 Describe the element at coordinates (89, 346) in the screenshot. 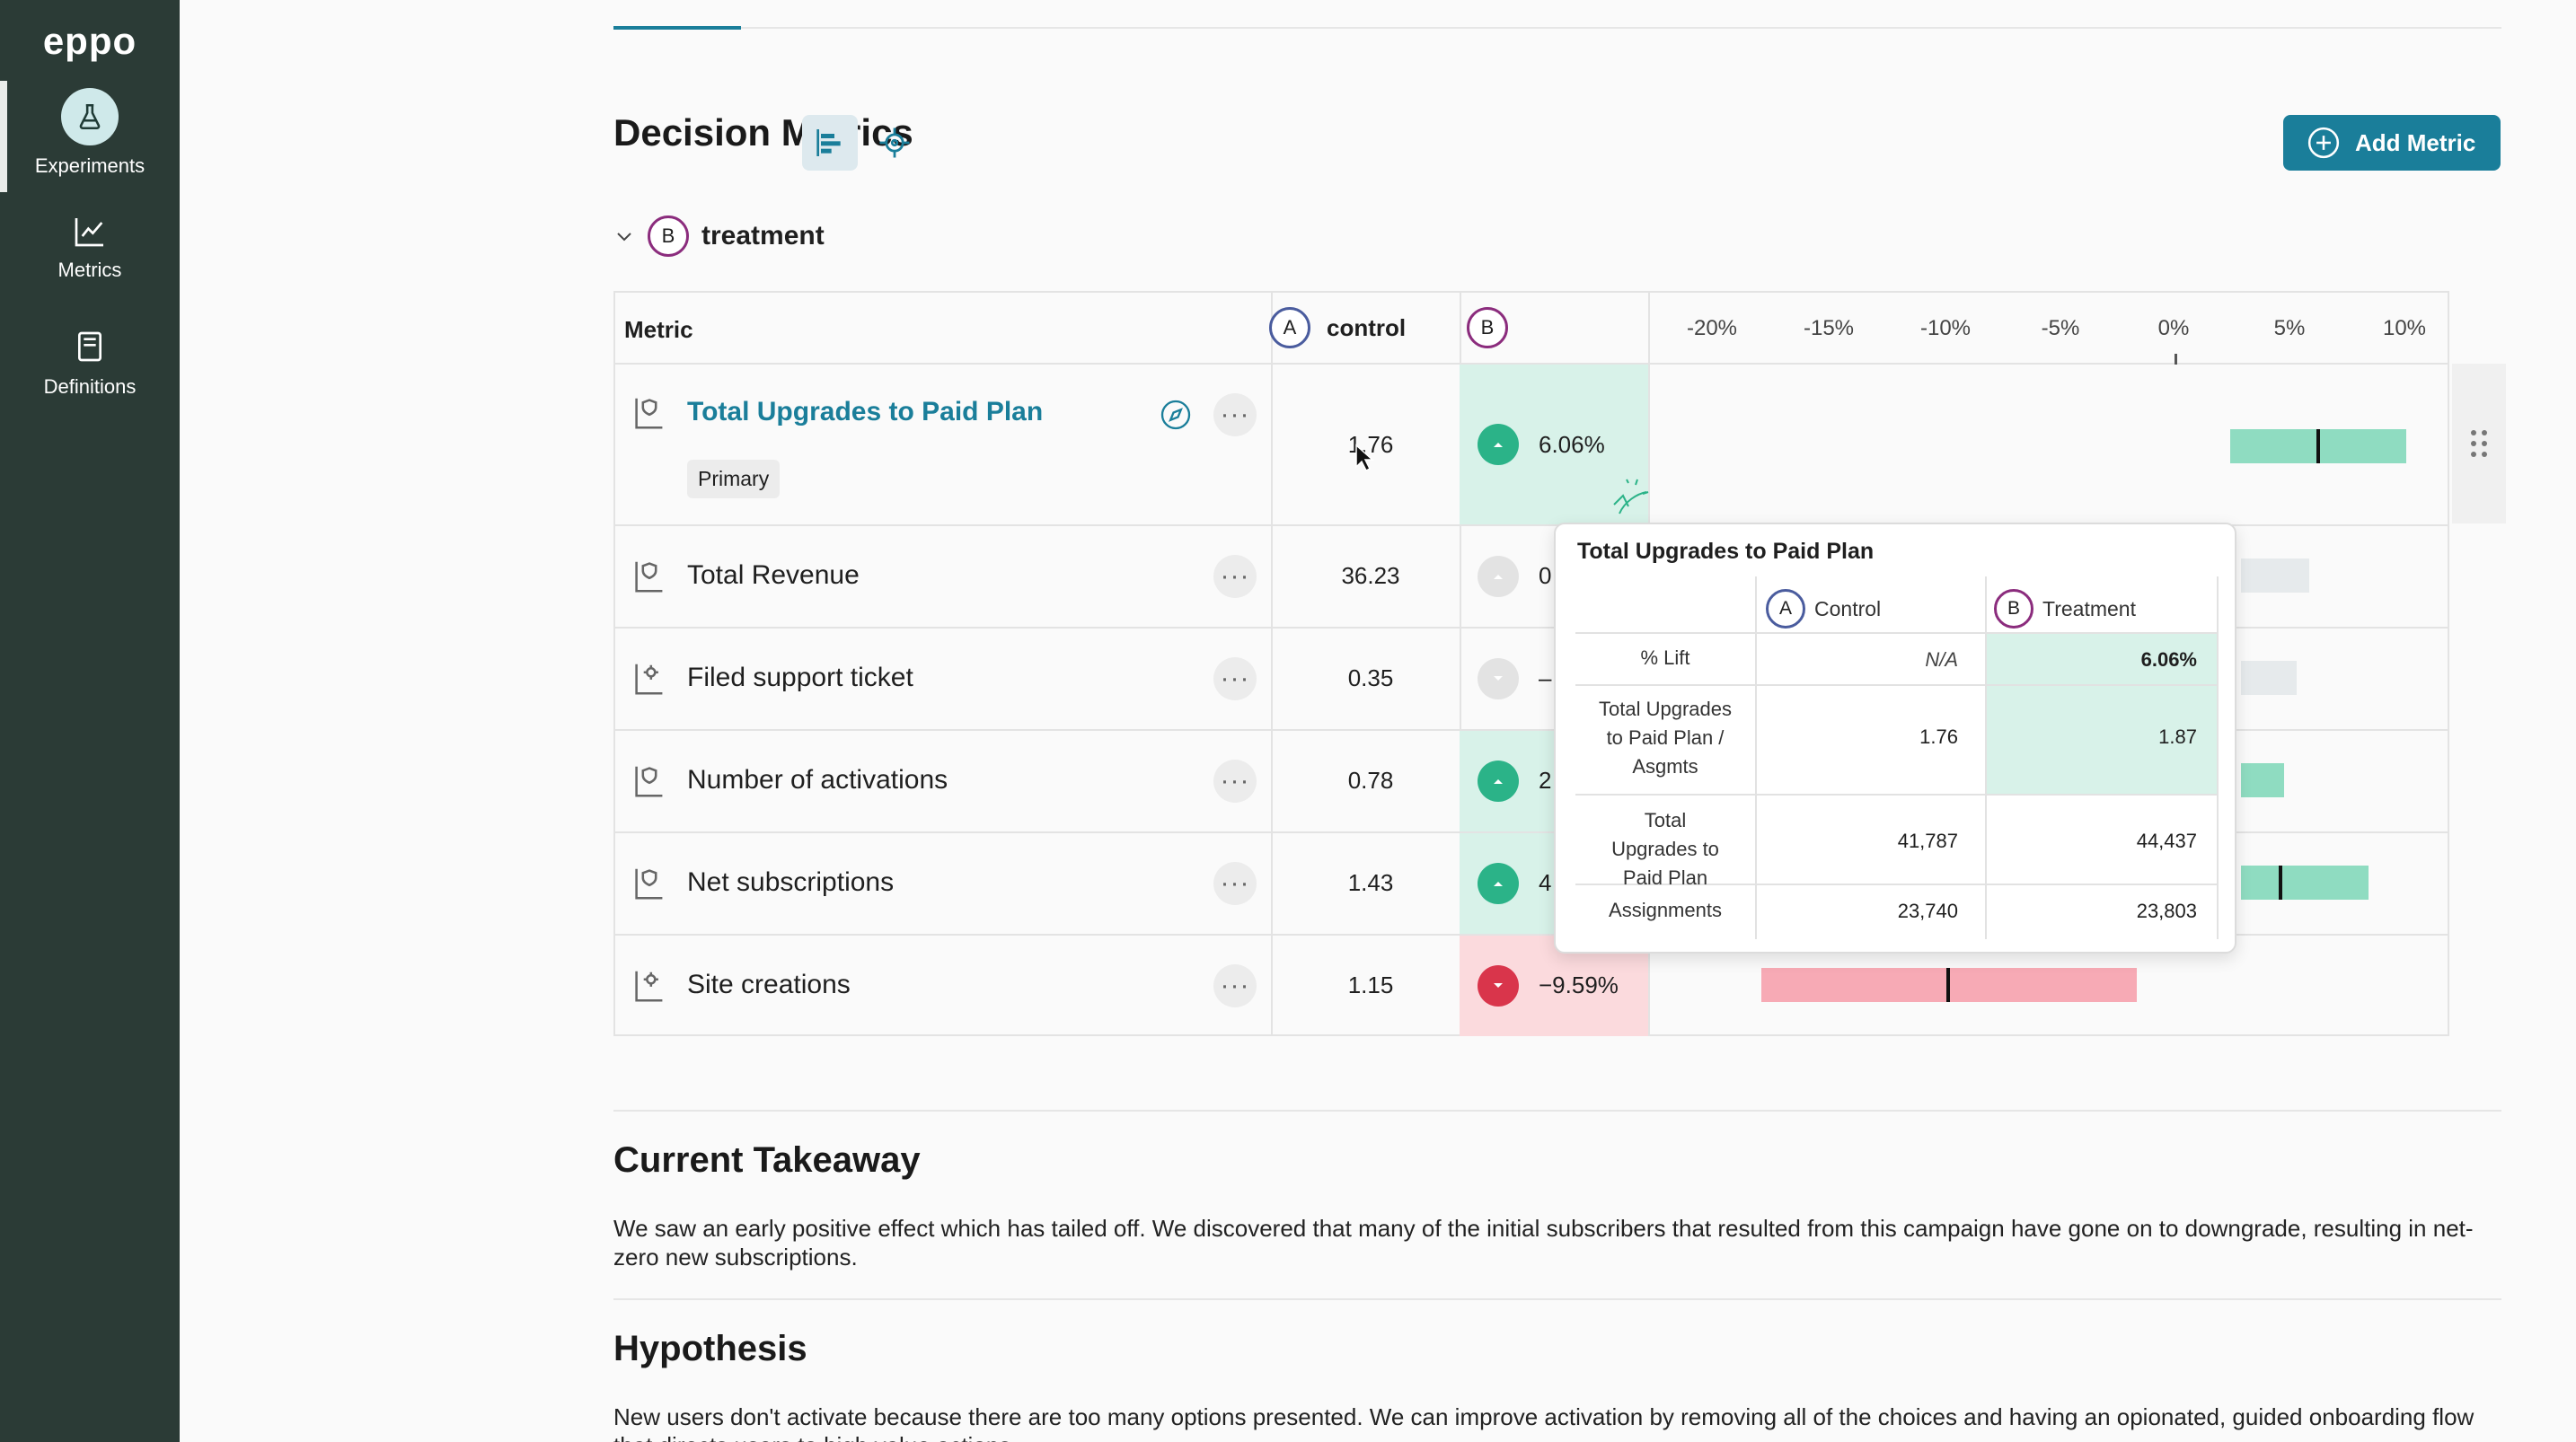

I see `book-icon` at that location.